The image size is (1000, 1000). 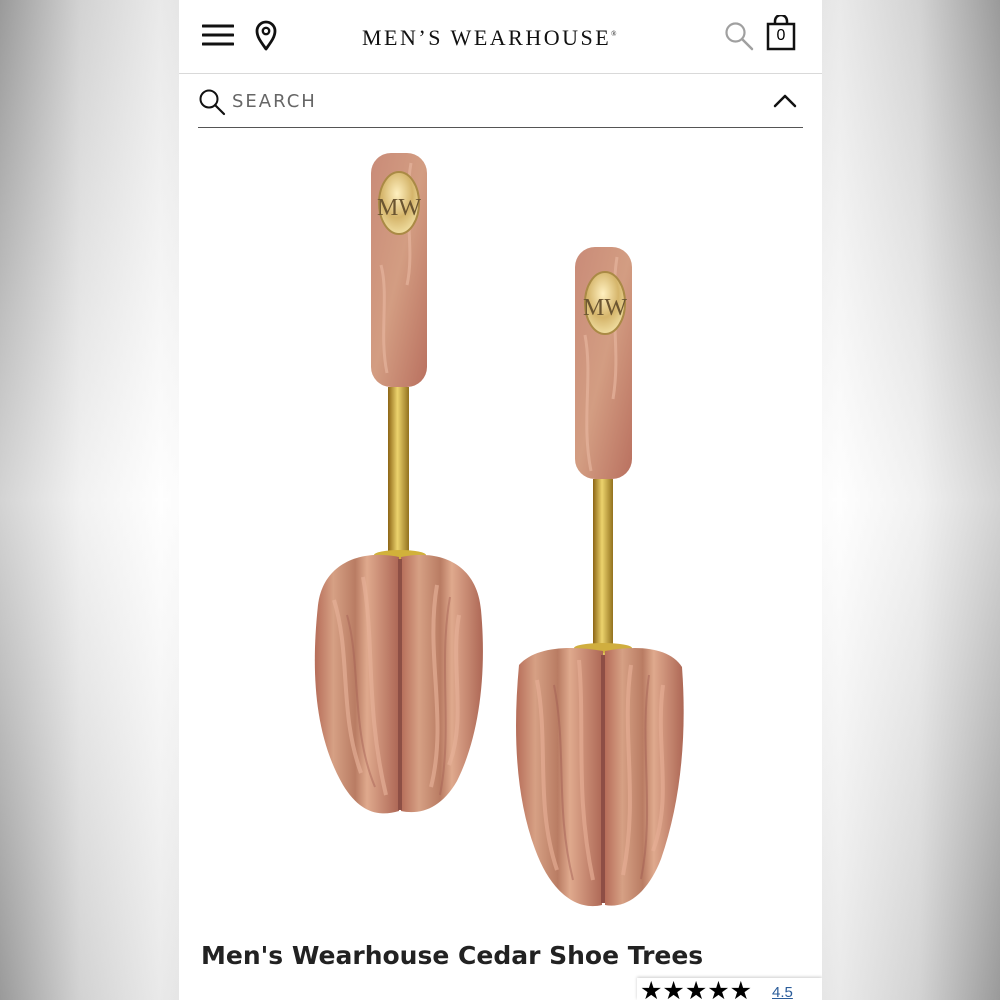 I want to click on search-bar, so click(x=500, y=103).